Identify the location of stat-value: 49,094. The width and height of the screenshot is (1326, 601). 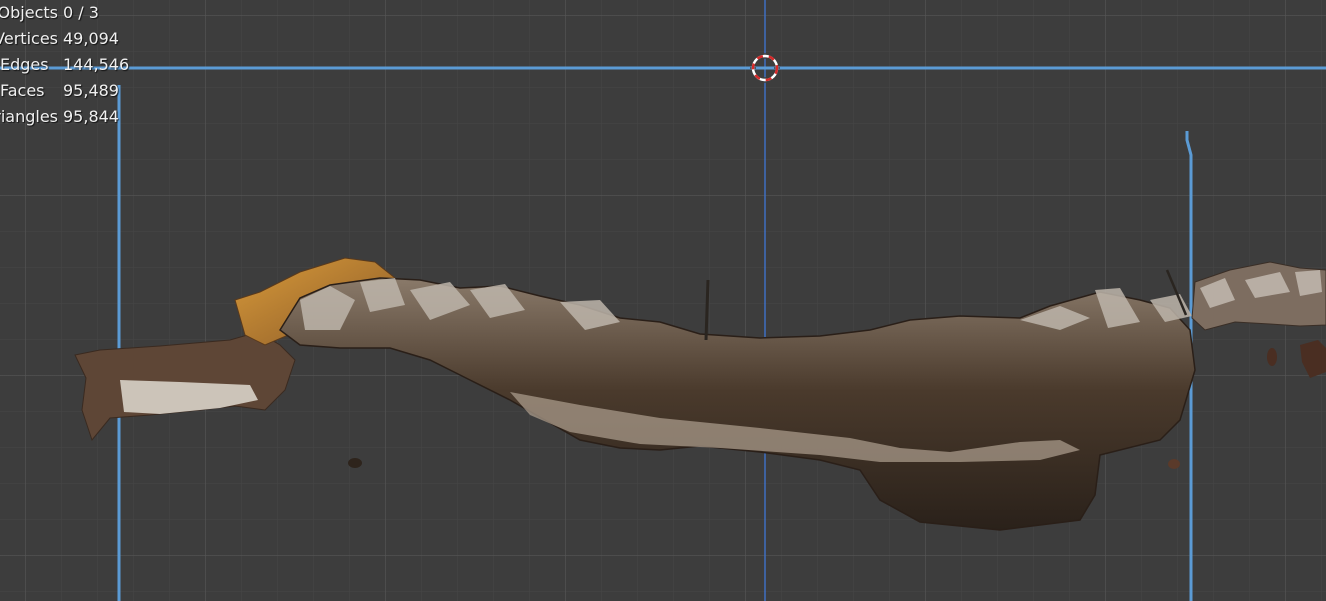
(91, 38).